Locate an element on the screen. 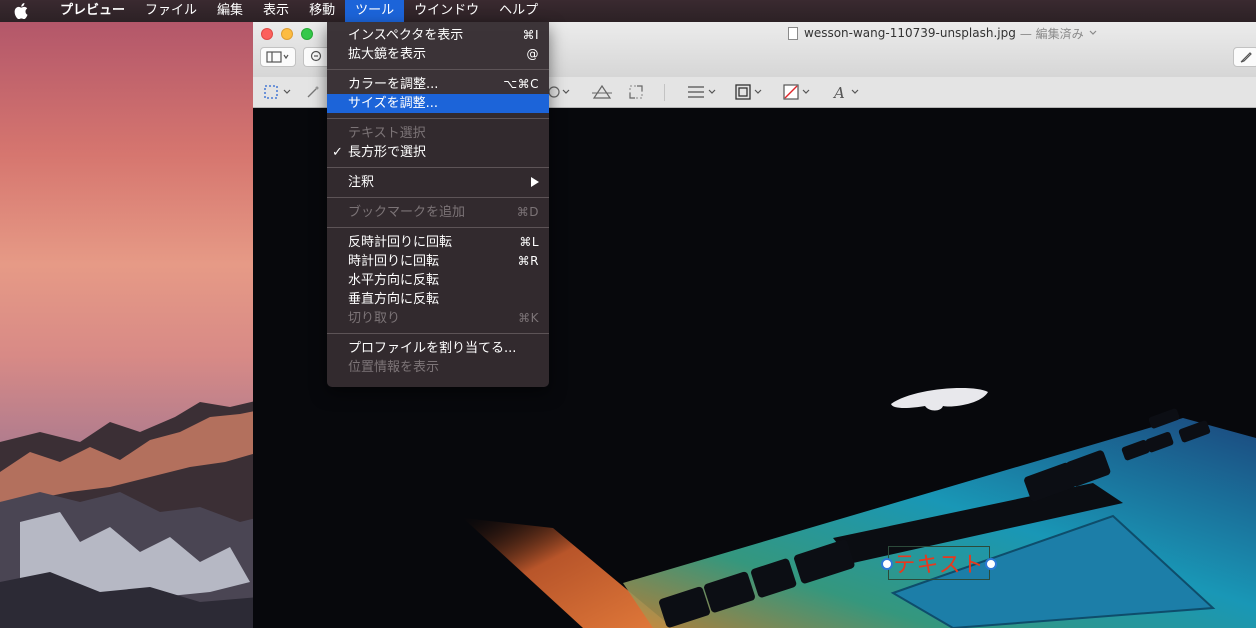 The image size is (1256, 628). line-style-icon is located at coordinates (702, 92).